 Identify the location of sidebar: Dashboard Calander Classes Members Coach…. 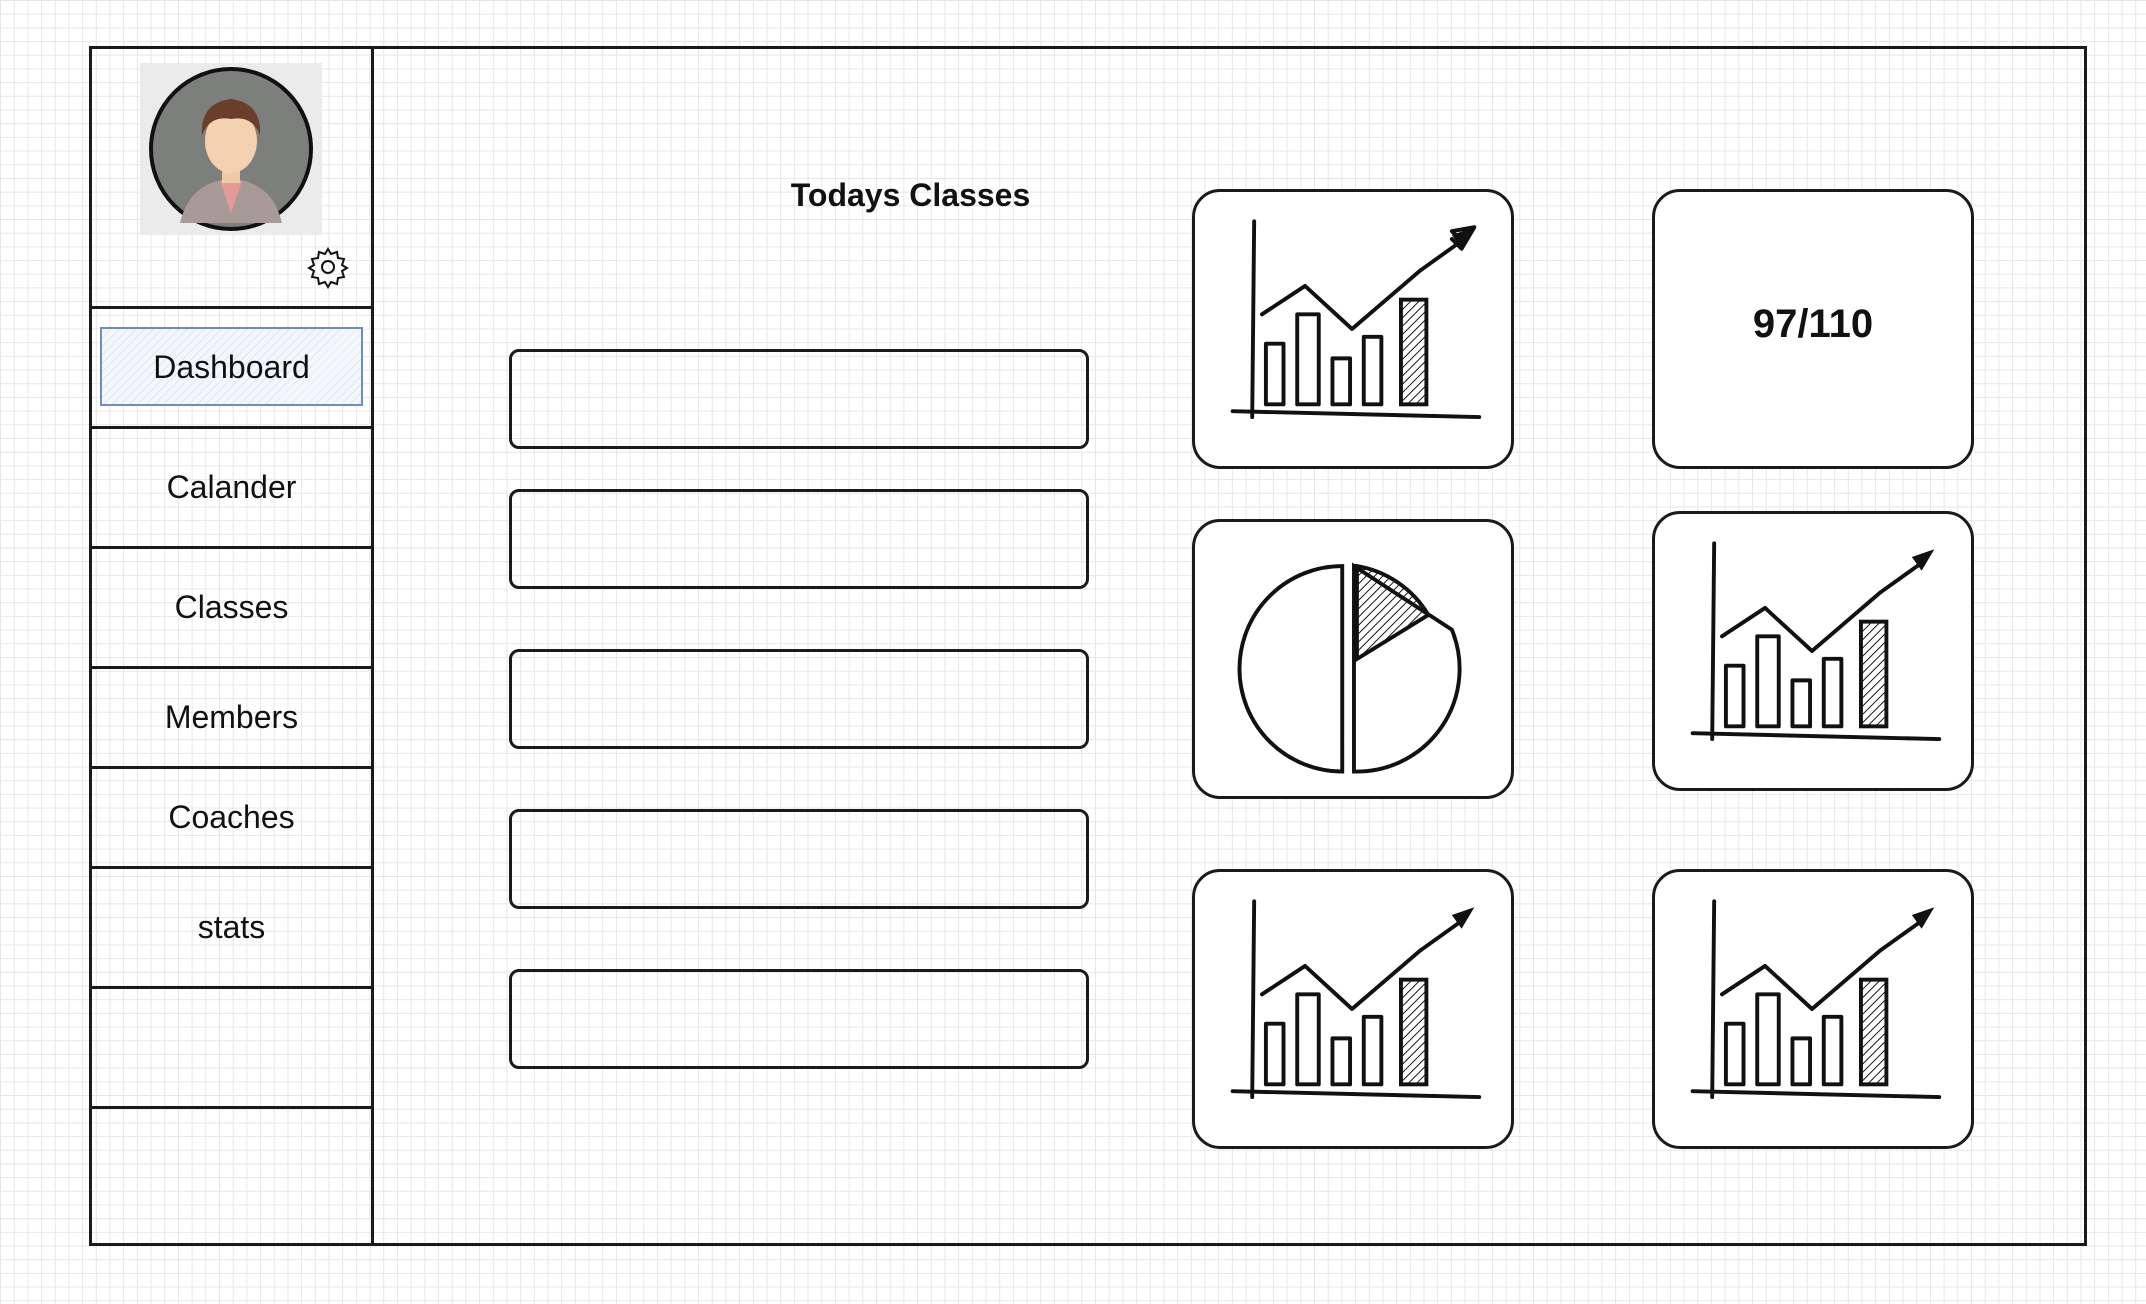
(233, 646).